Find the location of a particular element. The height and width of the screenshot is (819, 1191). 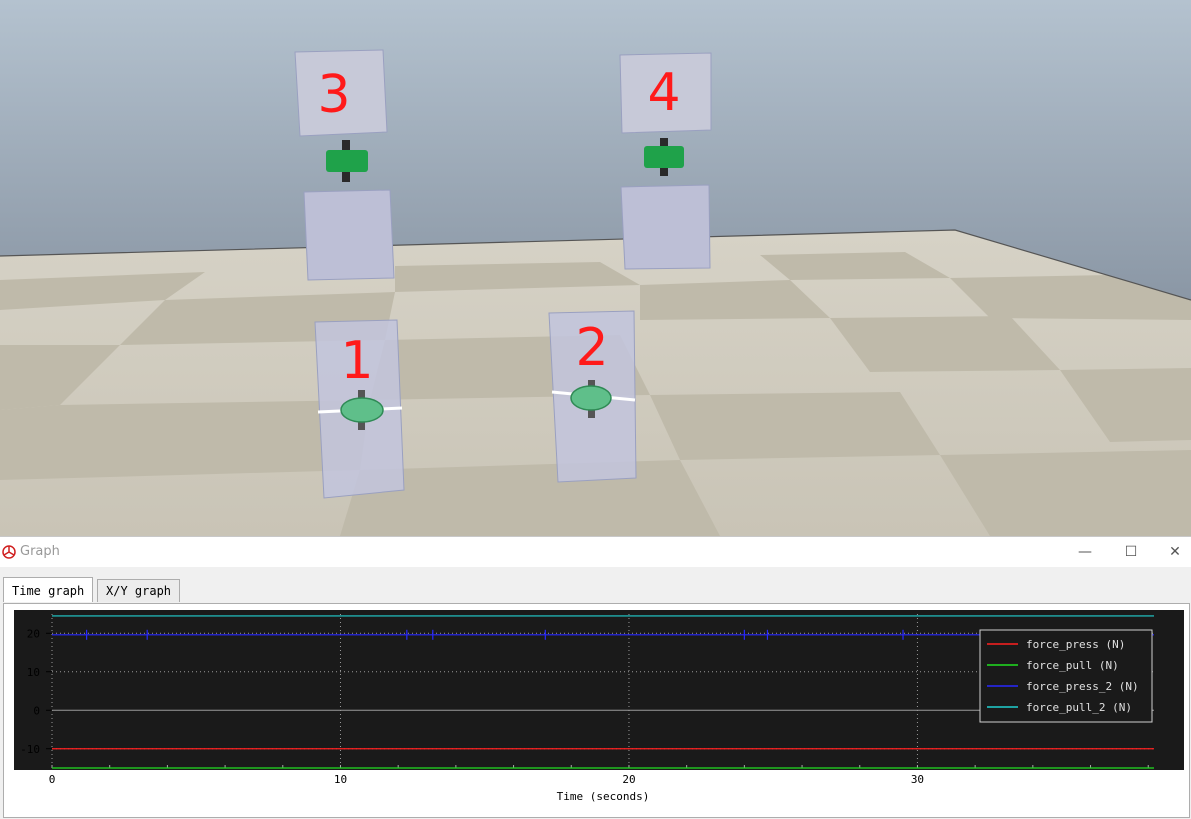

minimize-button: — is located at coordinates (1085, 552).